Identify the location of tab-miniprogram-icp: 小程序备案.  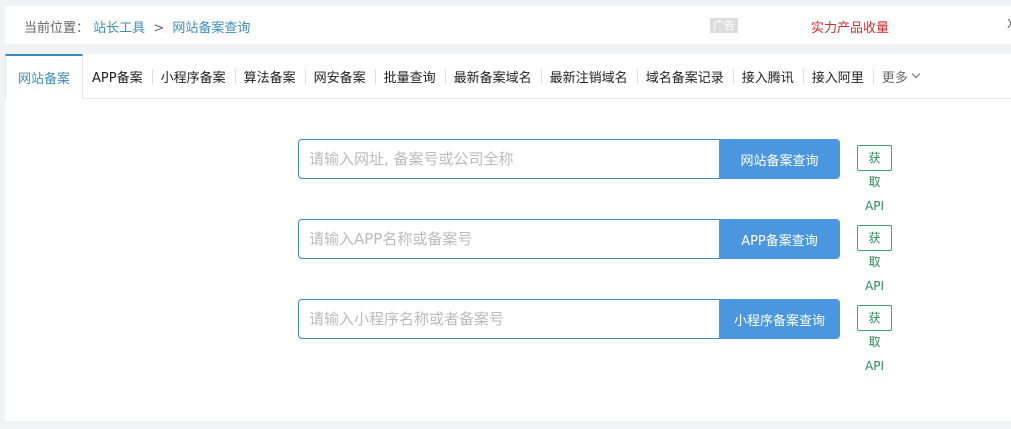
(193, 76).